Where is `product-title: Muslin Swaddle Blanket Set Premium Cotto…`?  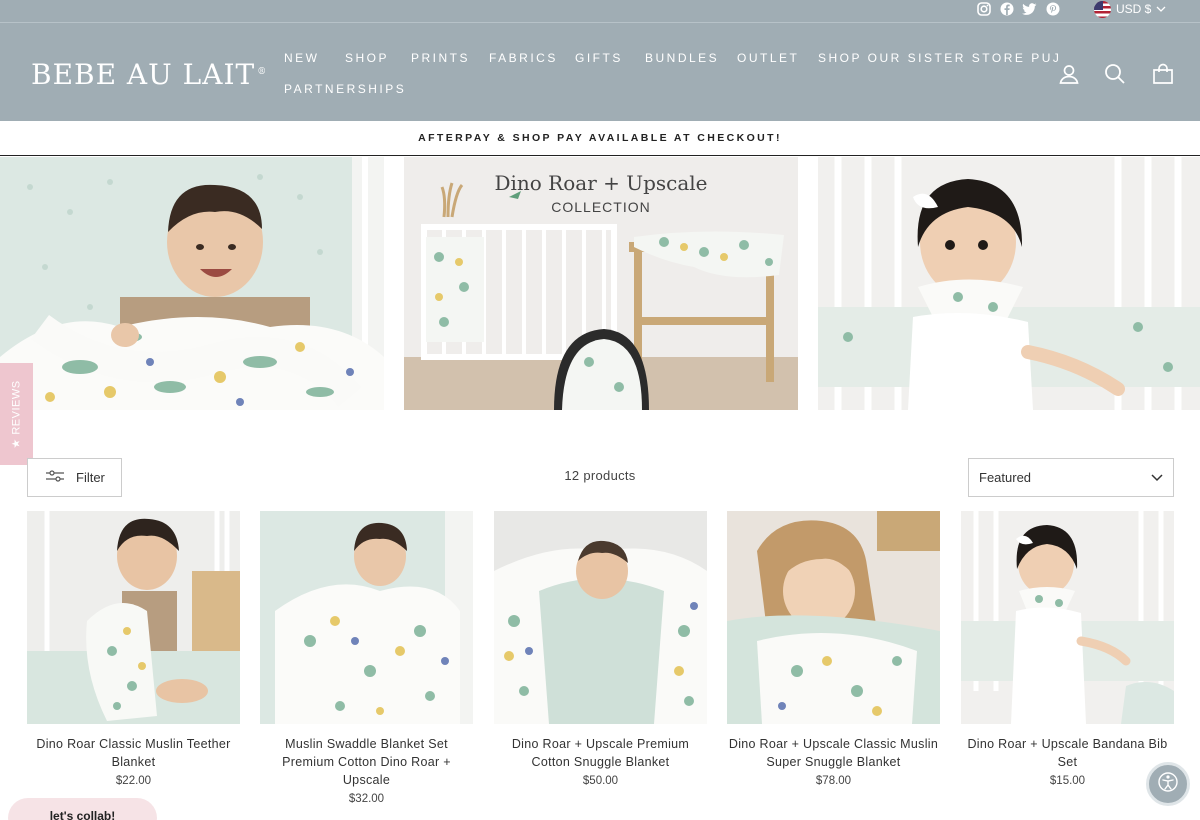 product-title: Muslin Swaddle Blanket Set Premium Cotto… is located at coordinates (366, 762).